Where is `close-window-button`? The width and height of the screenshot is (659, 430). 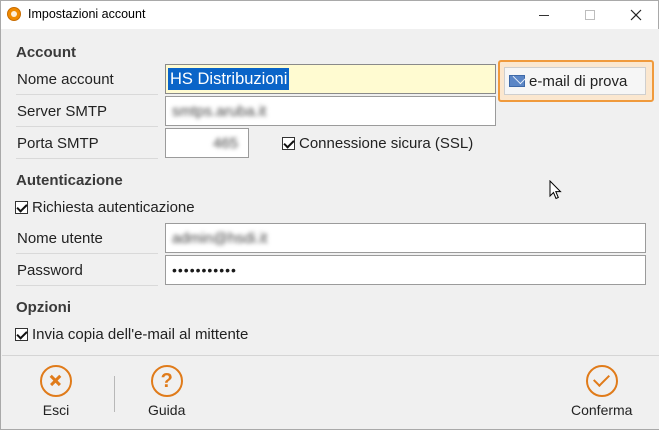
close-window-button is located at coordinates (636, 15).